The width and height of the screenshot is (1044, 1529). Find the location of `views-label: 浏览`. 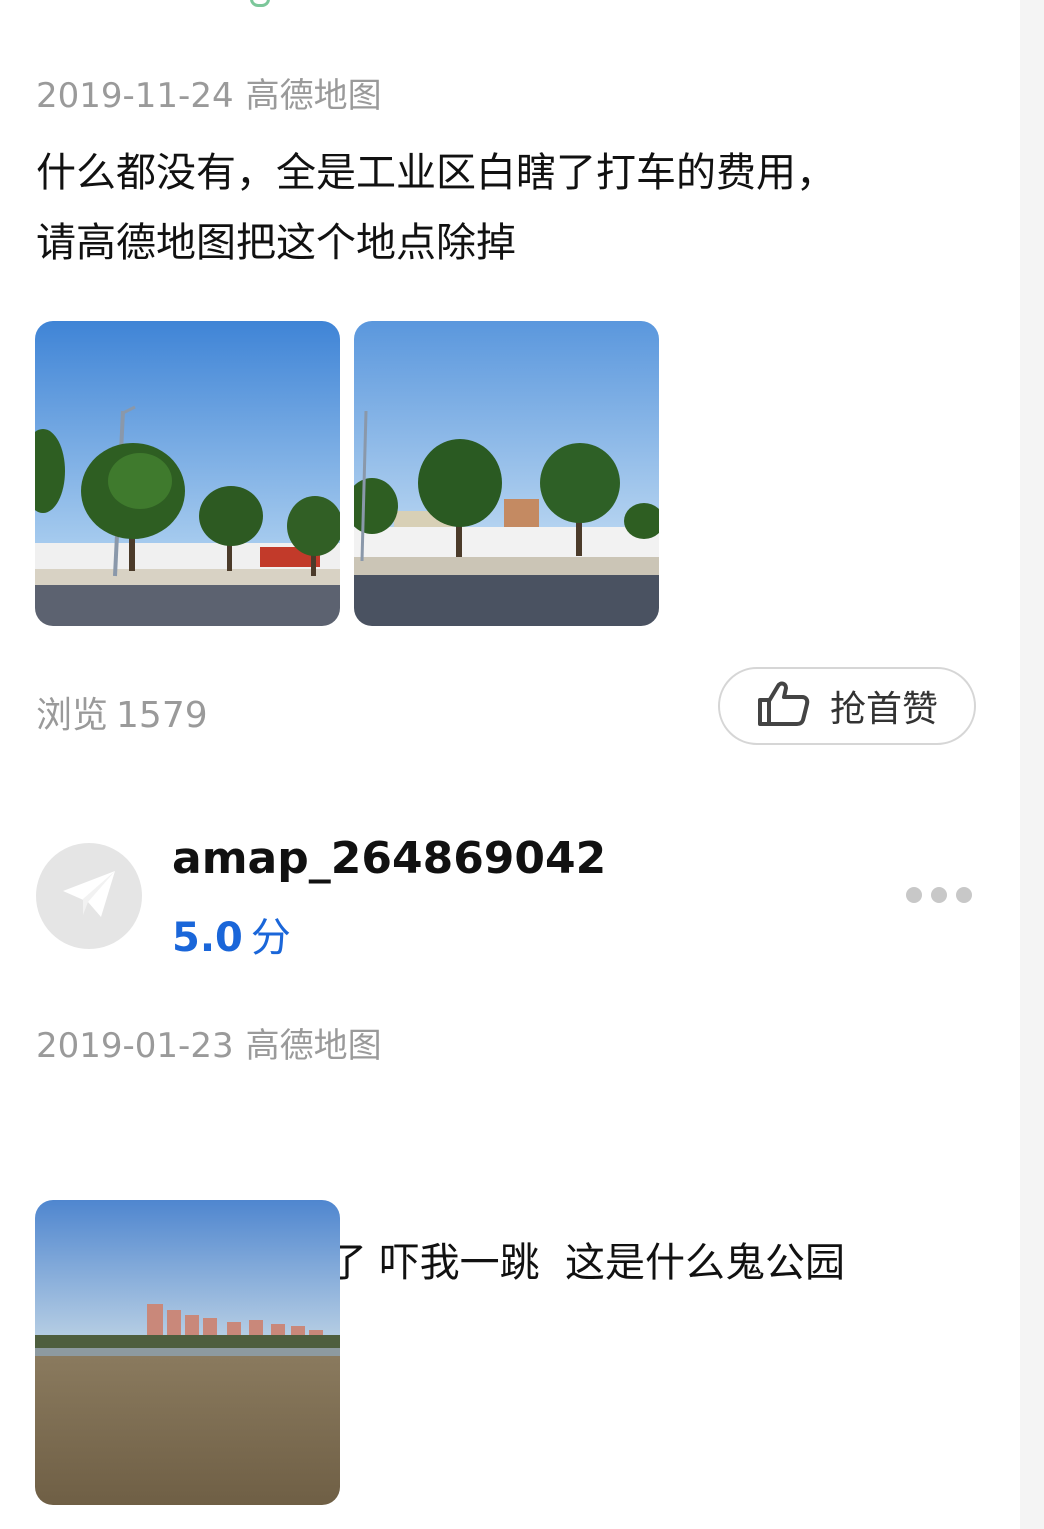

views-label: 浏览 is located at coordinates (72, 715).